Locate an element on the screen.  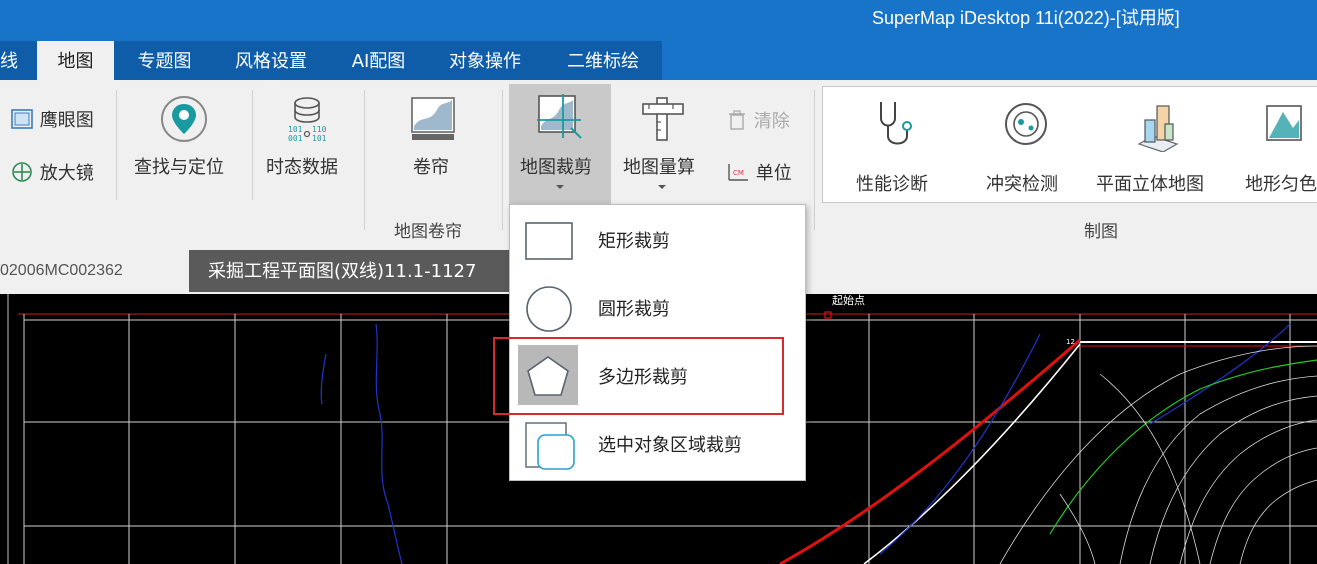
doc-tab-inactive: 02006MC002362 is located at coordinates (61, 271).